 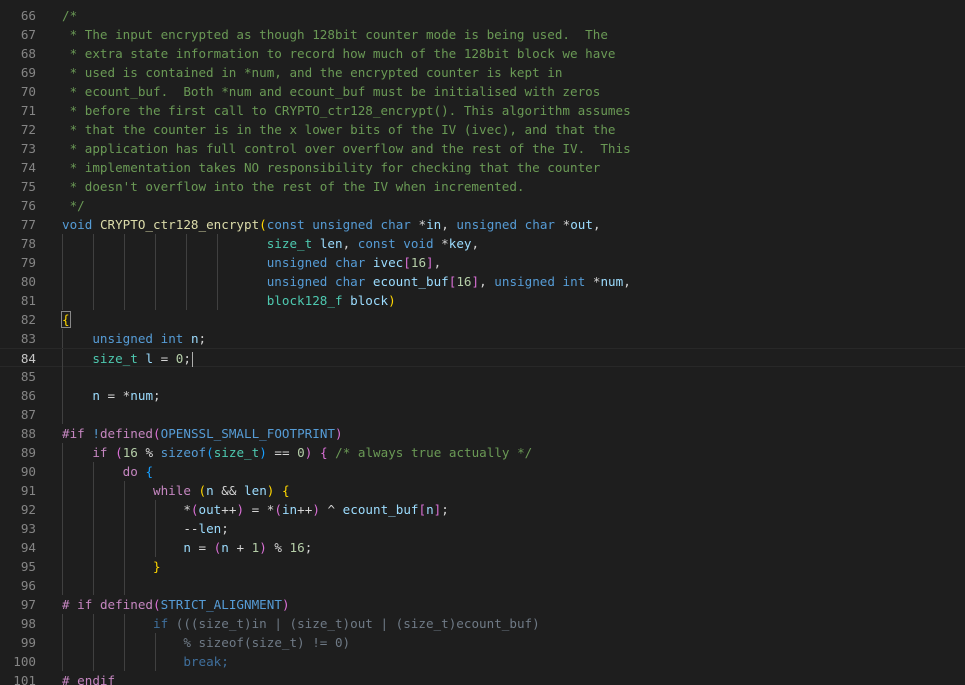 What do you see at coordinates (145, 661) in the screenshot?
I see `code-text: break;` at bounding box center [145, 661].